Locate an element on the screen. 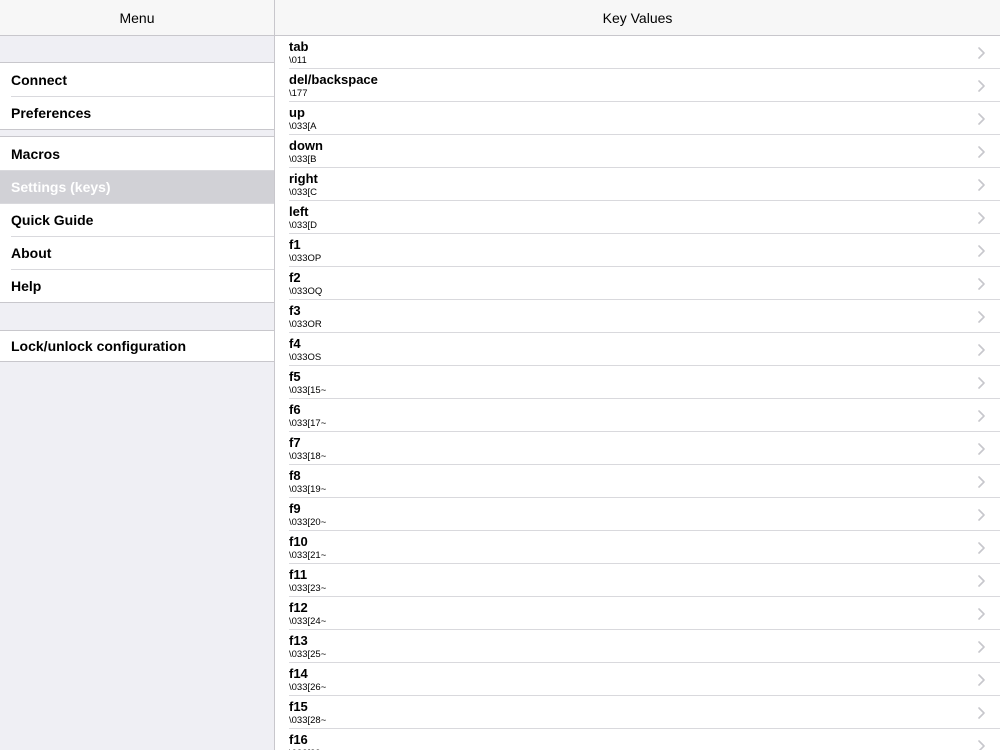 The height and width of the screenshot is (750, 1000). key-name: f3 is located at coordinates (295, 310).